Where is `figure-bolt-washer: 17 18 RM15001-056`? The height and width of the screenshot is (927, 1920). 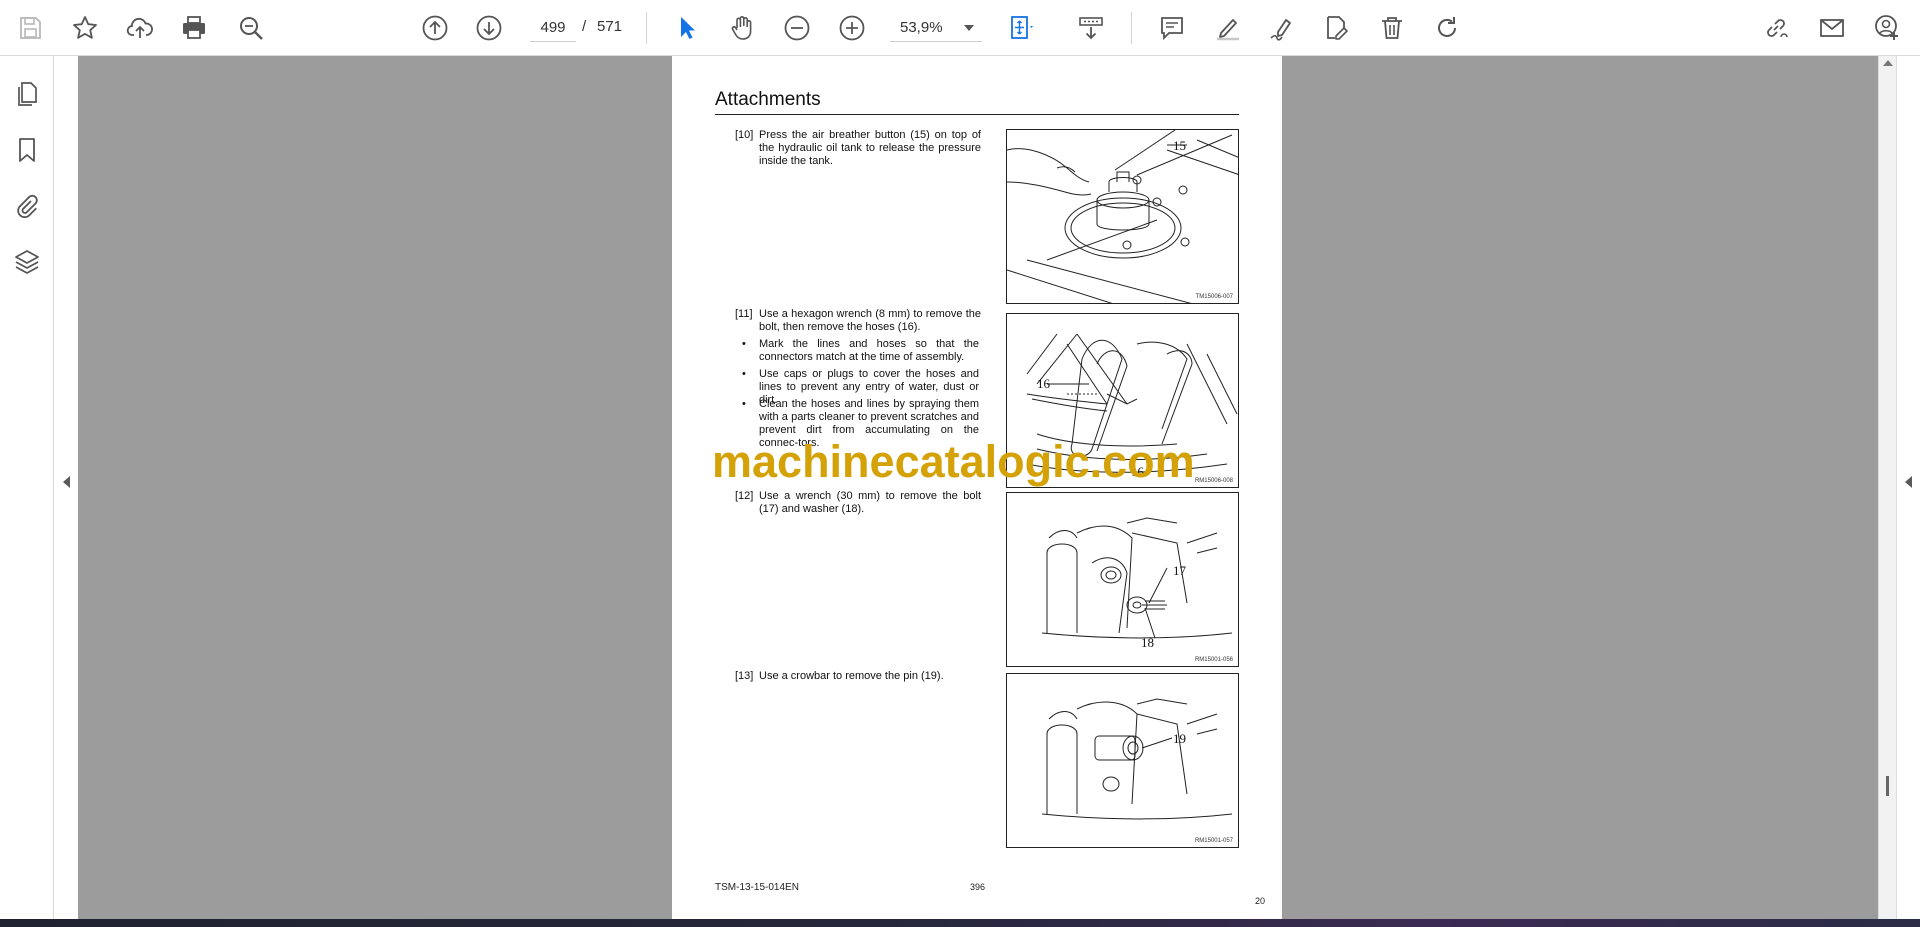 figure-bolt-washer: 17 18 RM15001-056 is located at coordinates (1122, 579).